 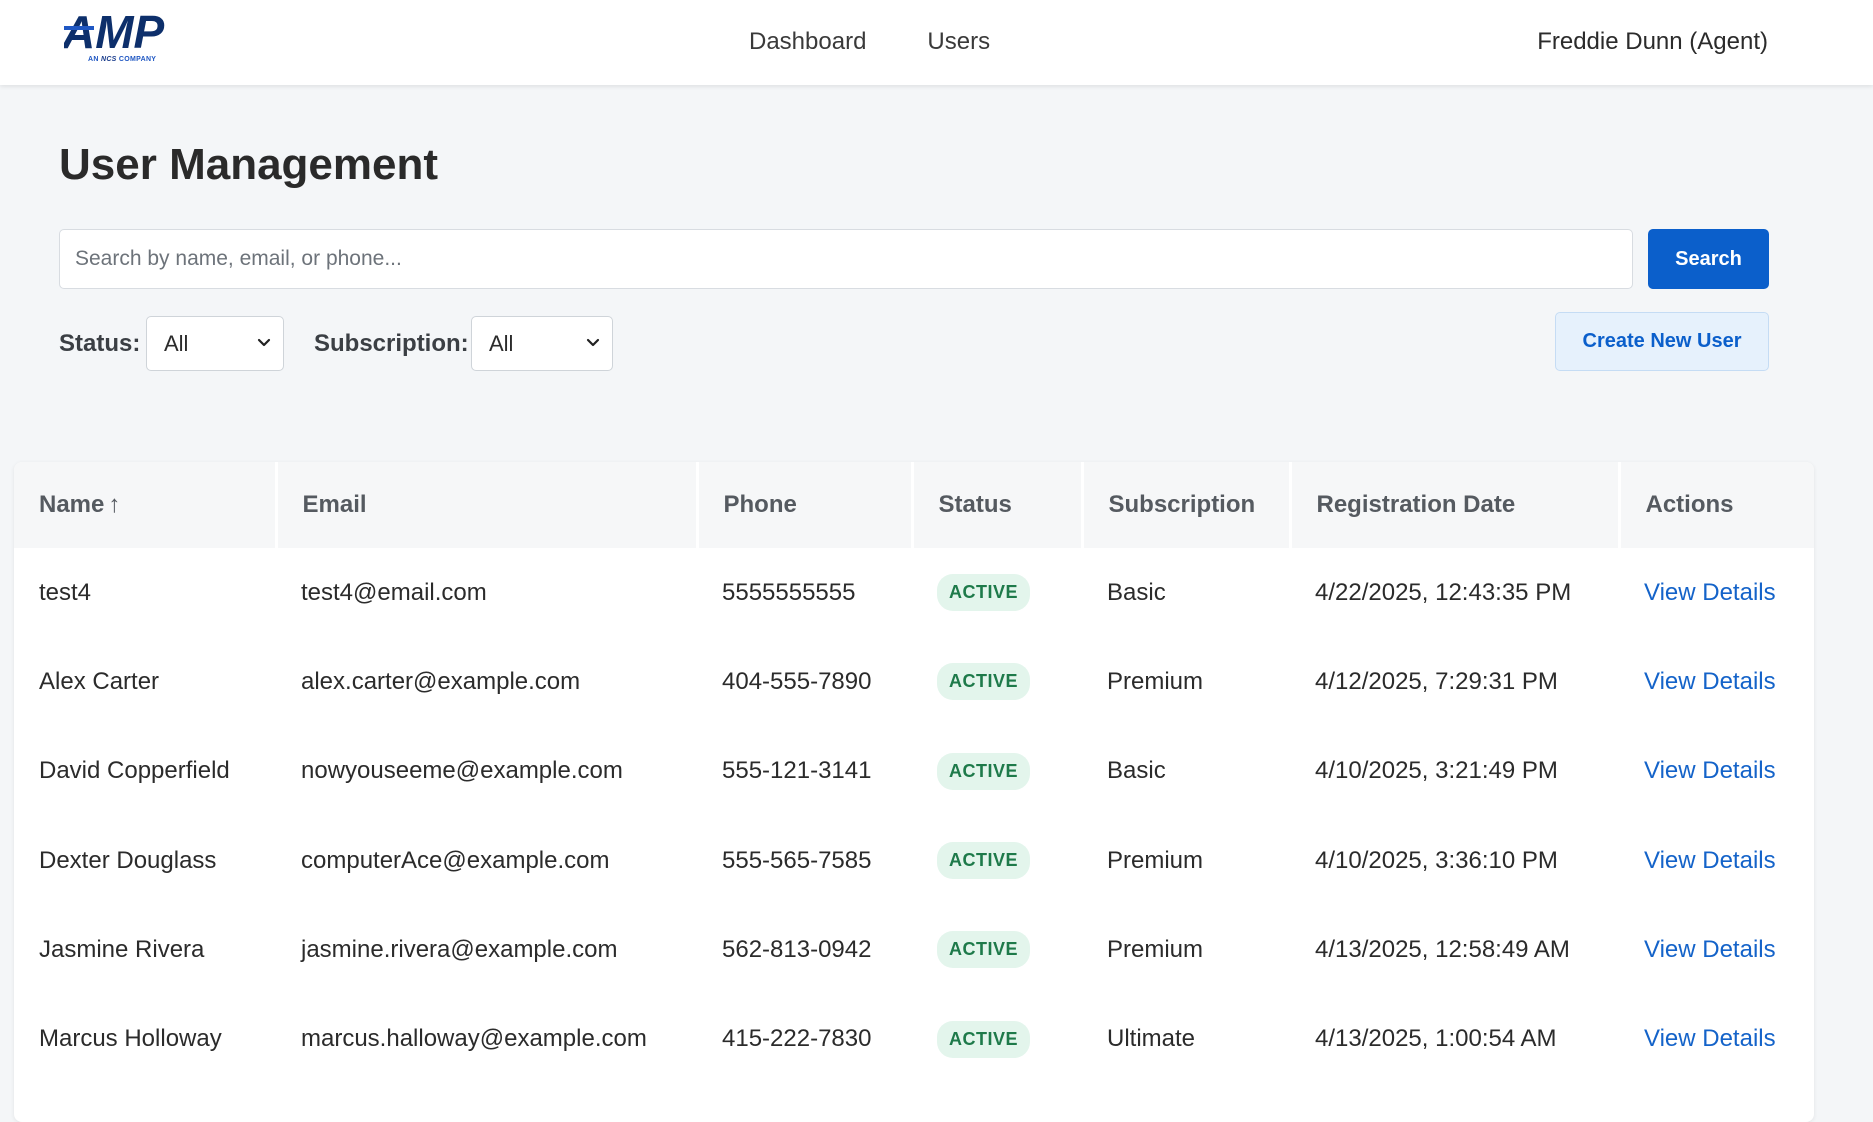 What do you see at coordinates (108, 59) in the screenshot?
I see `logo-sub-ncs: NCS` at bounding box center [108, 59].